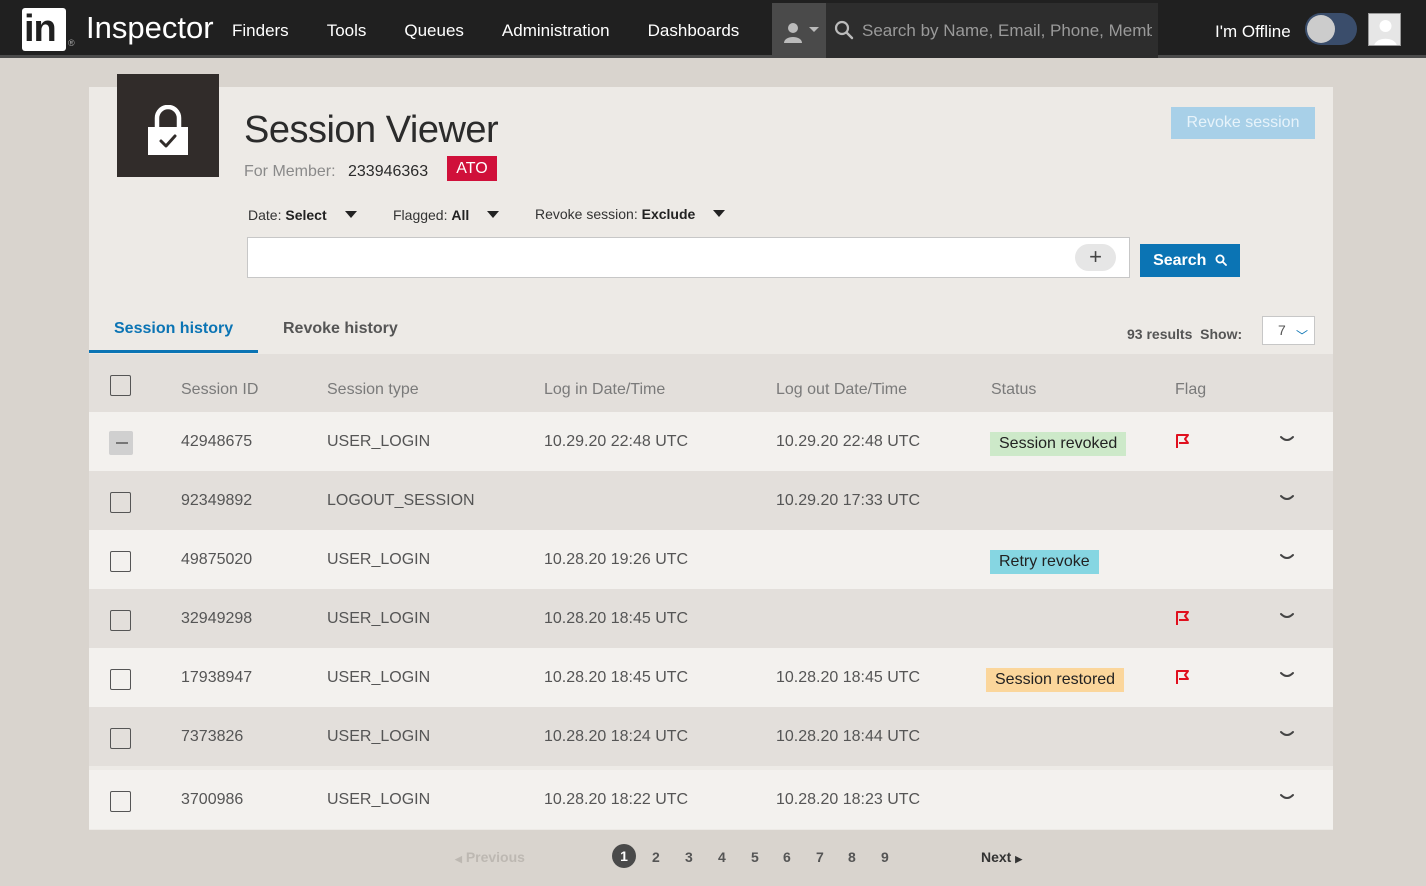  Describe the element at coordinates (556, 31) in the screenshot. I see `nav-link-administration: Administration` at that location.